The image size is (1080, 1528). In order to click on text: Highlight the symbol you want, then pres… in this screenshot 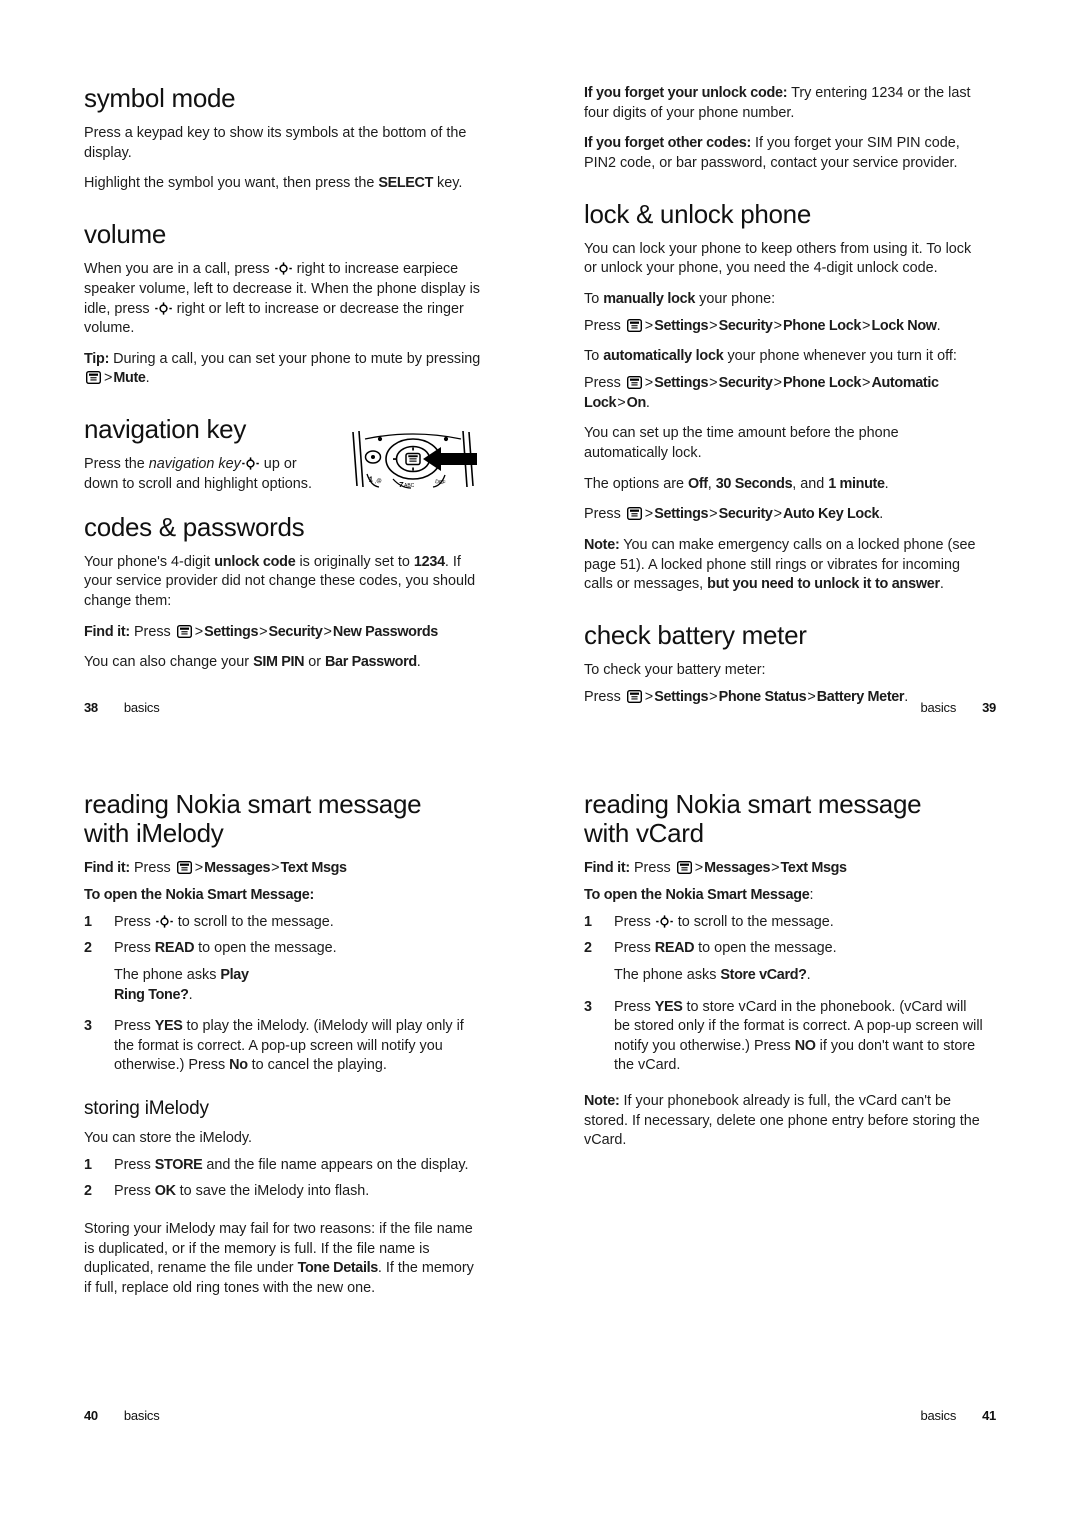, I will do `click(231, 183)`.